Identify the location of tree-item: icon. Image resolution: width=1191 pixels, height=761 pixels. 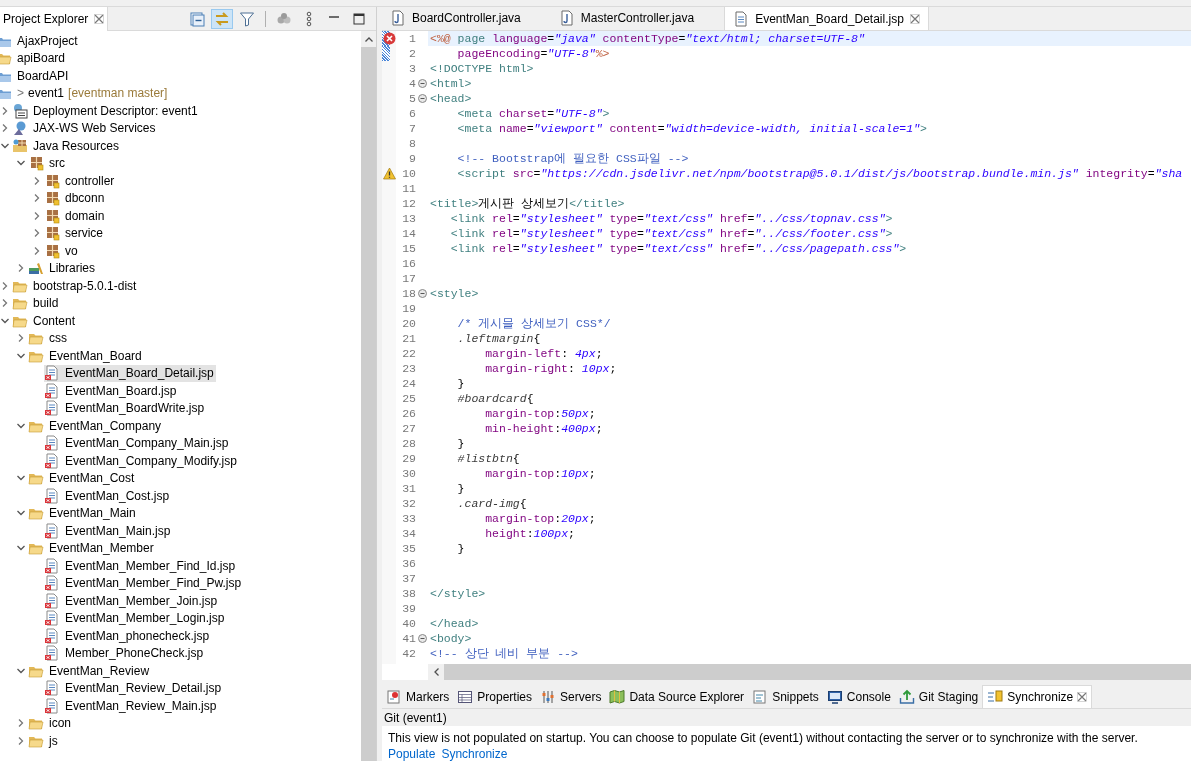
(50, 723).